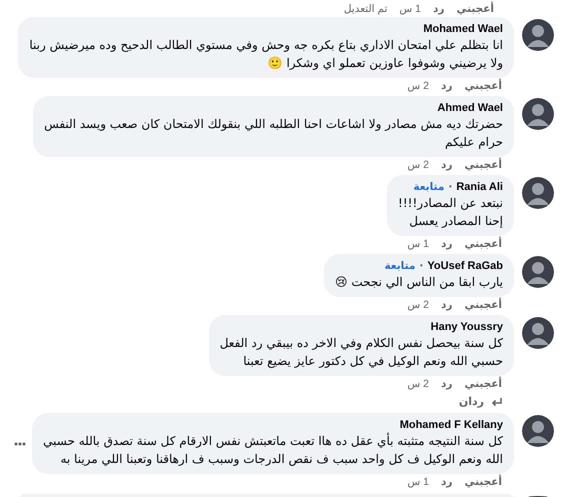 This screenshot has width=570, height=497. Describe the element at coordinates (273, 133) in the screenshot. I see `comment-text: حضرتك ديه مش مصادر ولا اشاعات احنا الطلبه اللي بنقولك الامتحان كان صعب ويسد النفس حرام عليكم` at that location.